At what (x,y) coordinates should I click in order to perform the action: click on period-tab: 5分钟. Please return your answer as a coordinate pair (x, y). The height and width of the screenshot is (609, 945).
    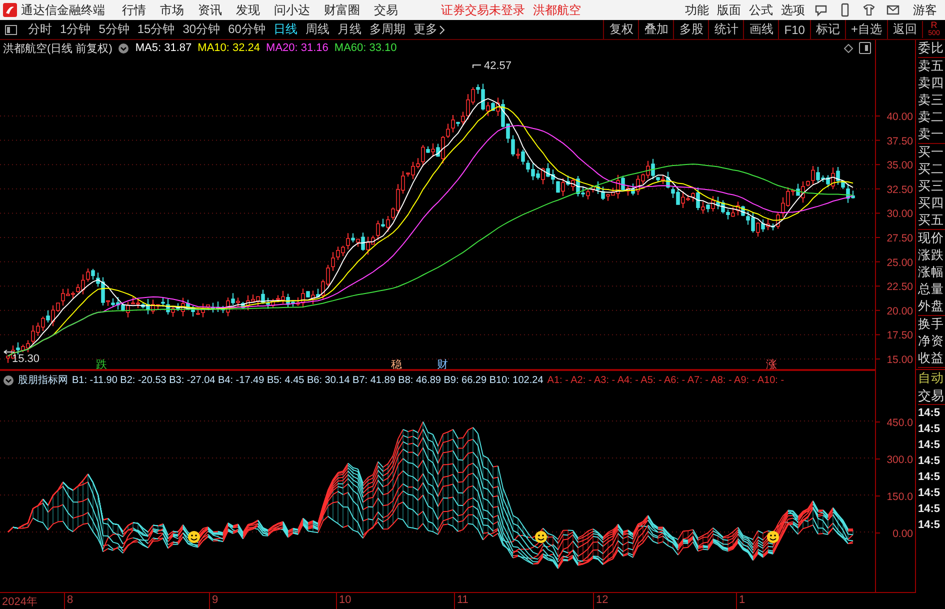
    Looking at the image, I should click on (114, 29).